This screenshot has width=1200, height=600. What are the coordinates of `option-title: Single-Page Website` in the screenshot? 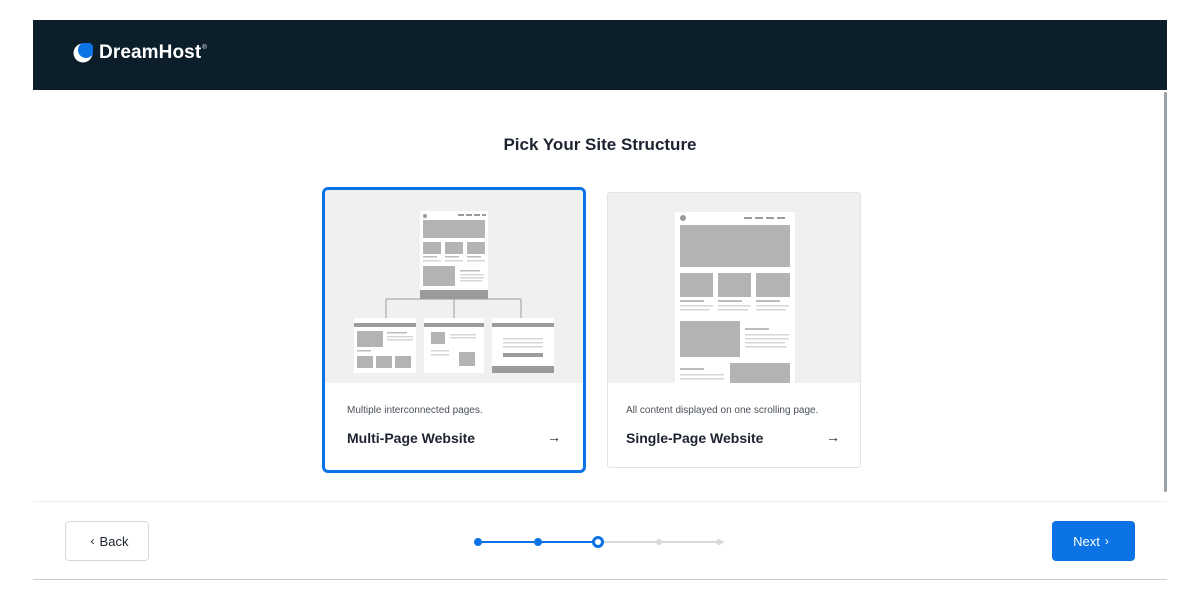 It's located at (695, 438).